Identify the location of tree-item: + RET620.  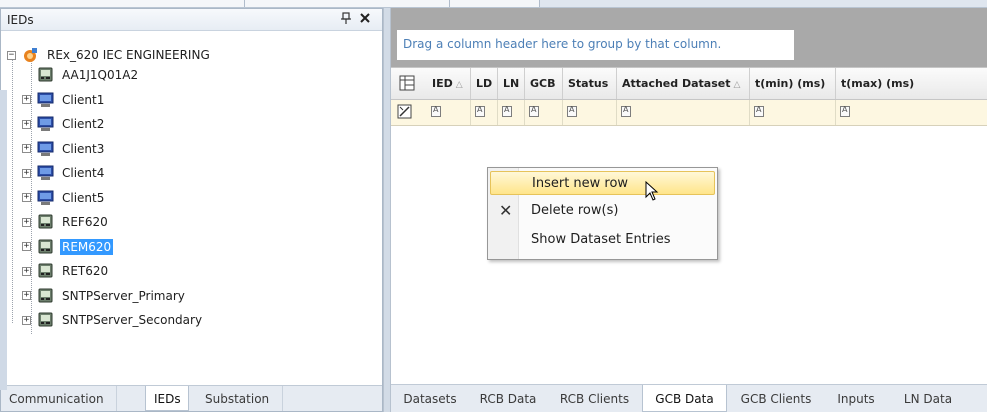
(66, 271).